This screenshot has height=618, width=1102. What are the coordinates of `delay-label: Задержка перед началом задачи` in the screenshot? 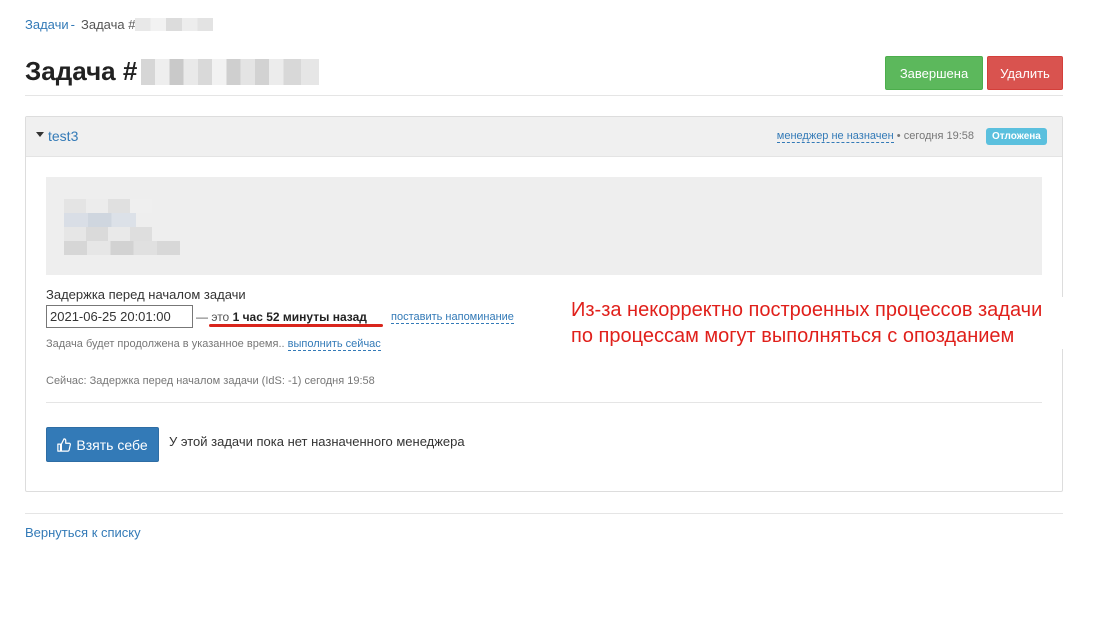 It's located at (146, 294).